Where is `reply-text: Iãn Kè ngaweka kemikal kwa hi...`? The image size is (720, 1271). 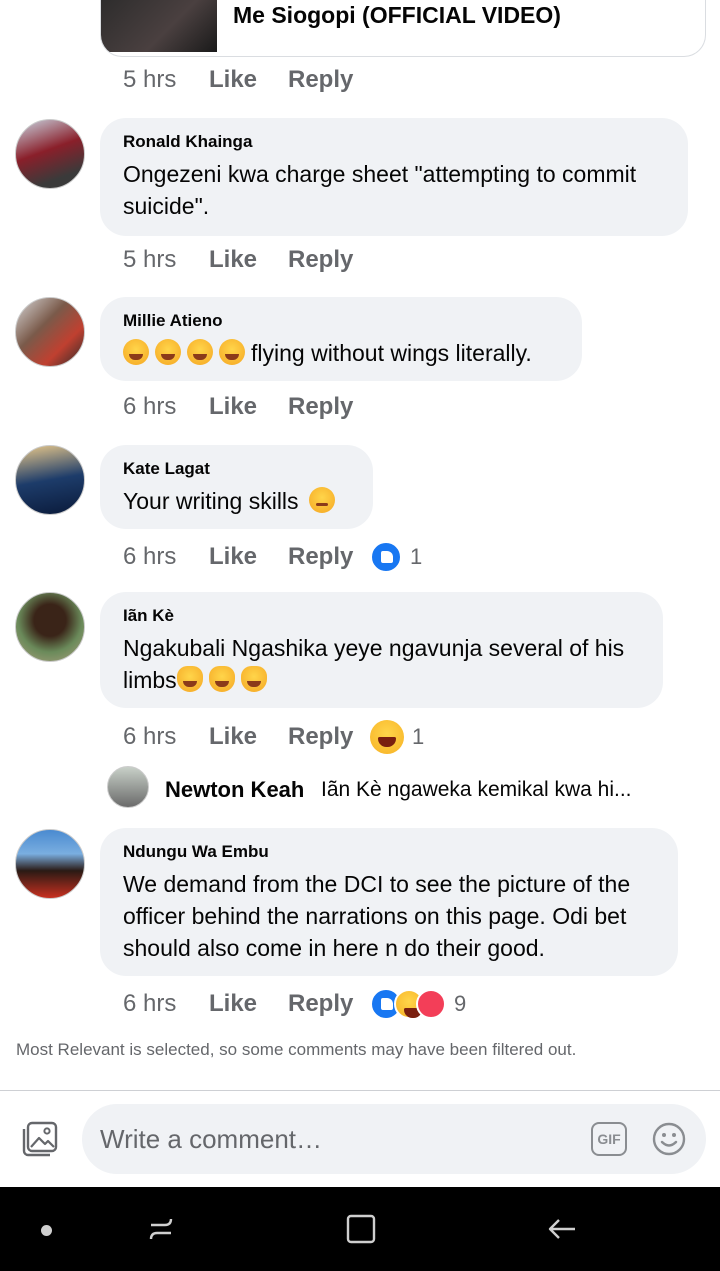
reply-text: Iãn Kè ngaweka kemikal kwa hi... is located at coordinates (476, 789).